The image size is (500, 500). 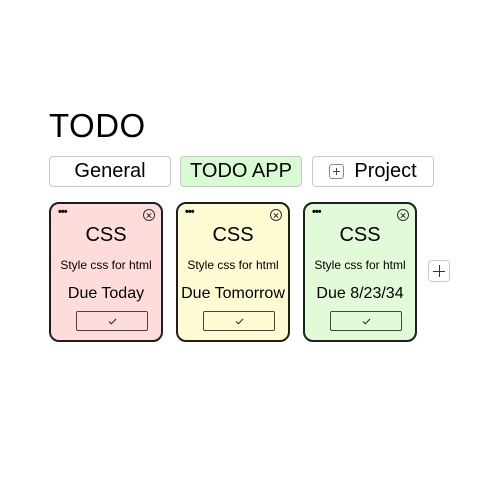 I want to click on card-due-date: Due Tomorrow, so click(x=233, y=293).